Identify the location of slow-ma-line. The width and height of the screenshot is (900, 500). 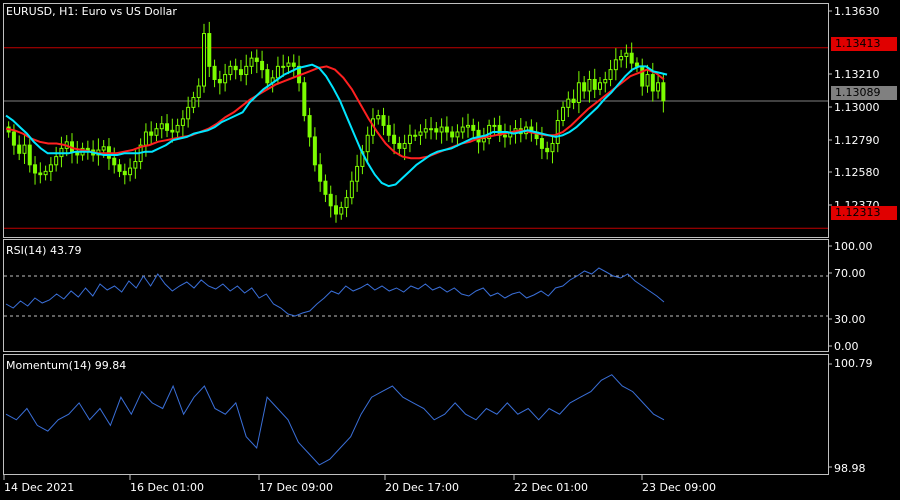
(335, 112).